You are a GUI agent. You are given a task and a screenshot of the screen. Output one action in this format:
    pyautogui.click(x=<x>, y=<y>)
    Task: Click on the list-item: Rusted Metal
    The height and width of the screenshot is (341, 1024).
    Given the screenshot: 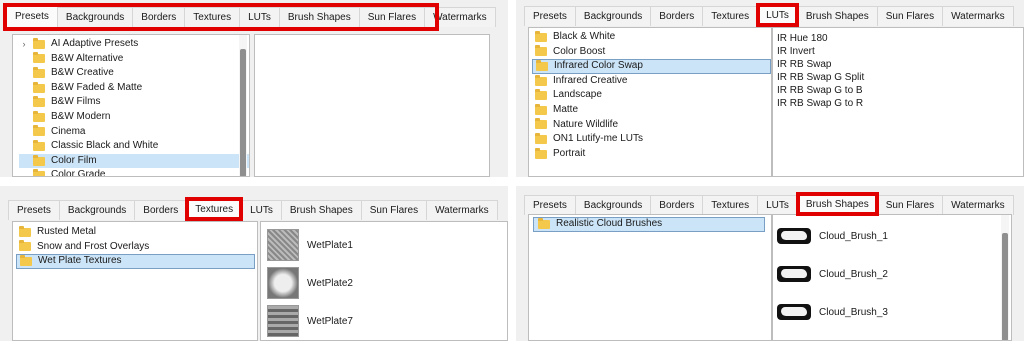 What is the action you would take?
    pyautogui.click(x=138, y=232)
    